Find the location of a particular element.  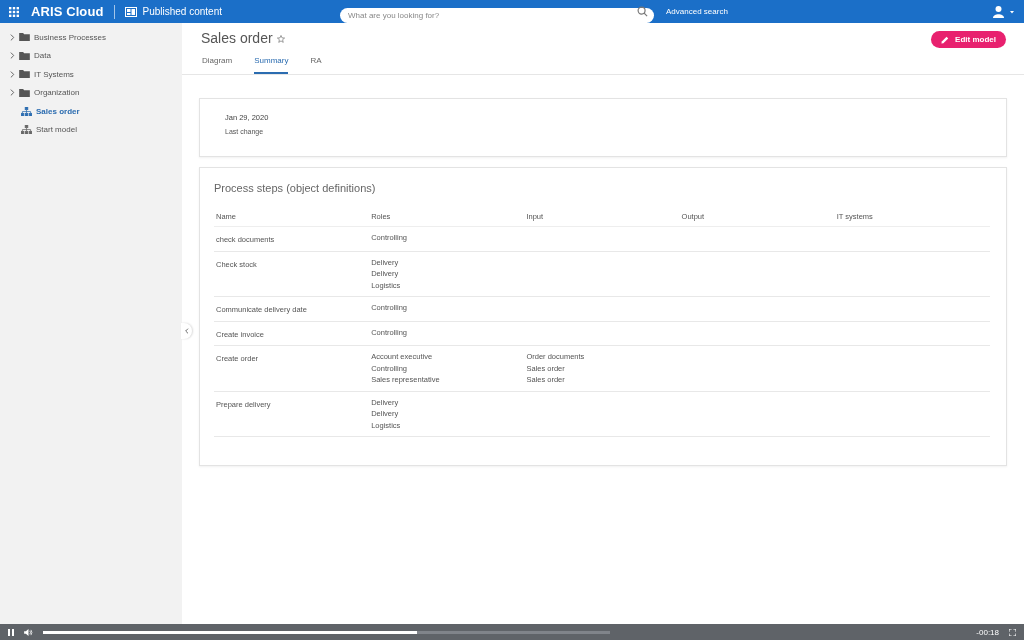

tree-item: Sales order is located at coordinates (91, 111).